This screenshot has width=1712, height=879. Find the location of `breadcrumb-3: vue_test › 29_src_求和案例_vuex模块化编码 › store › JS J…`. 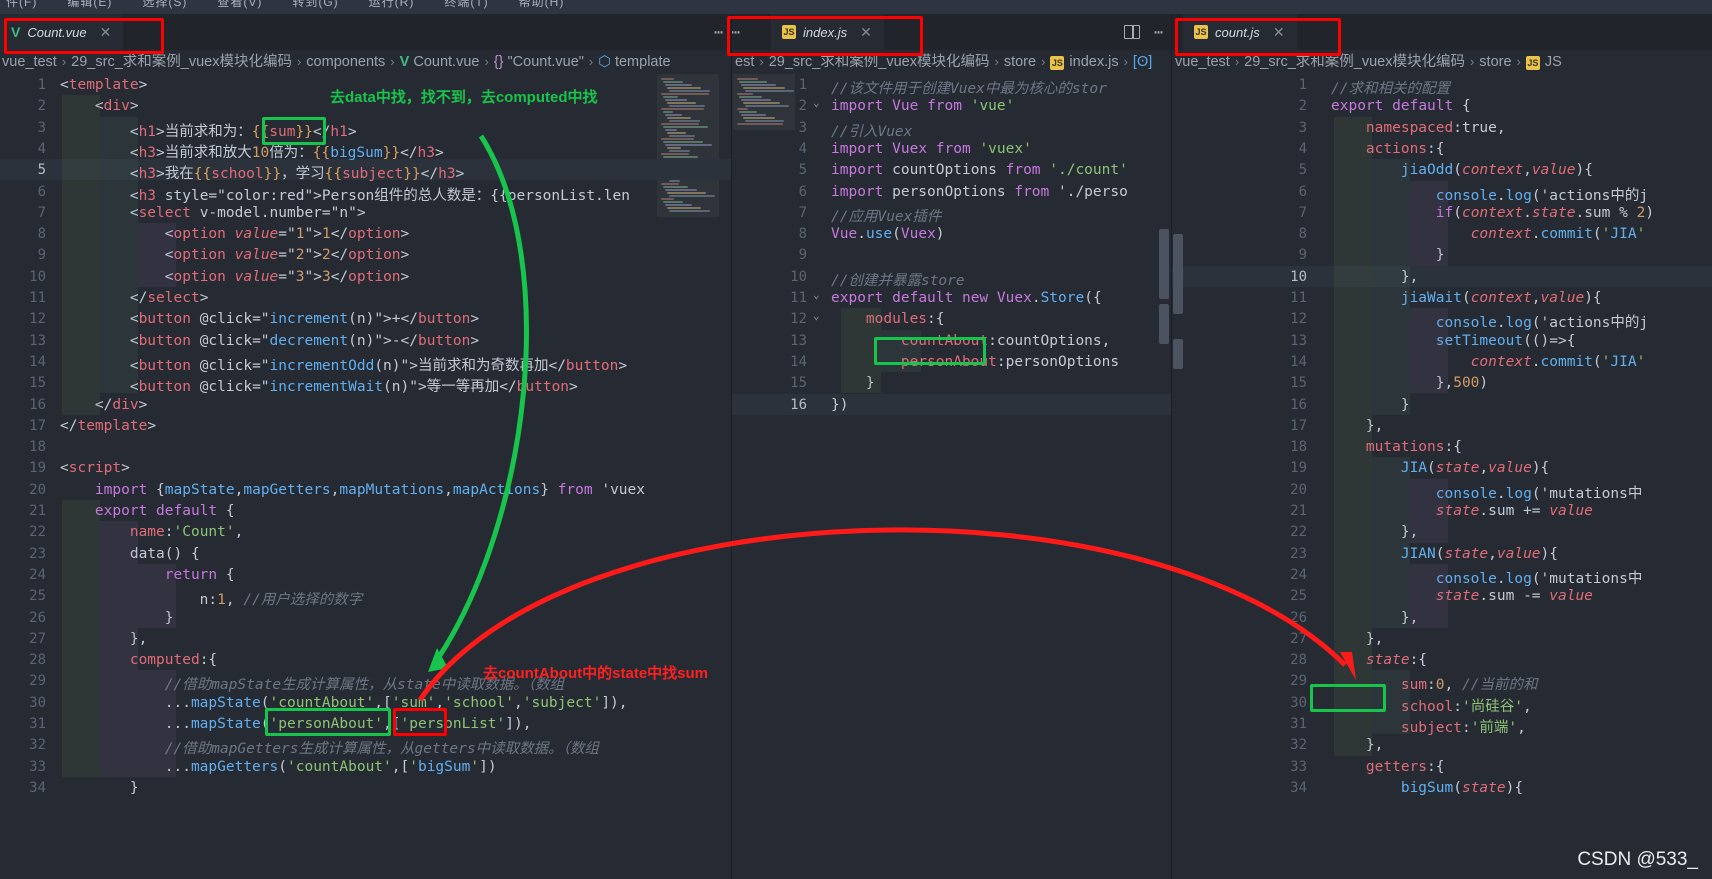

breadcrumb-3: vue_test › 29_src_求和案例_vuex模块化编码 › store › JS J… is located at coordinates (1441, 62).